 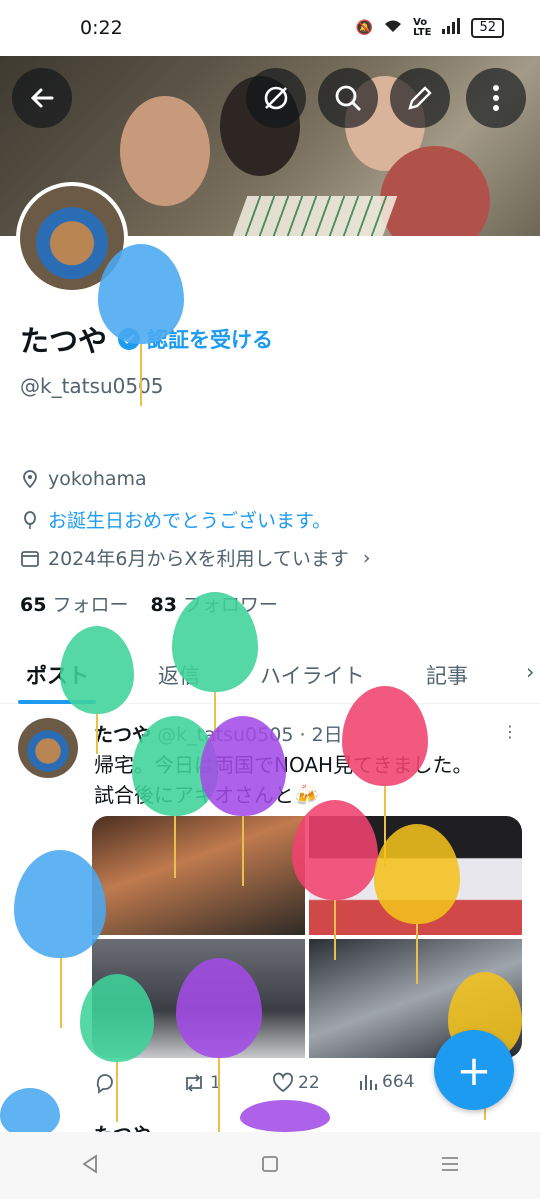 I want to click on repost-icon, so click(x=194, y=1083).